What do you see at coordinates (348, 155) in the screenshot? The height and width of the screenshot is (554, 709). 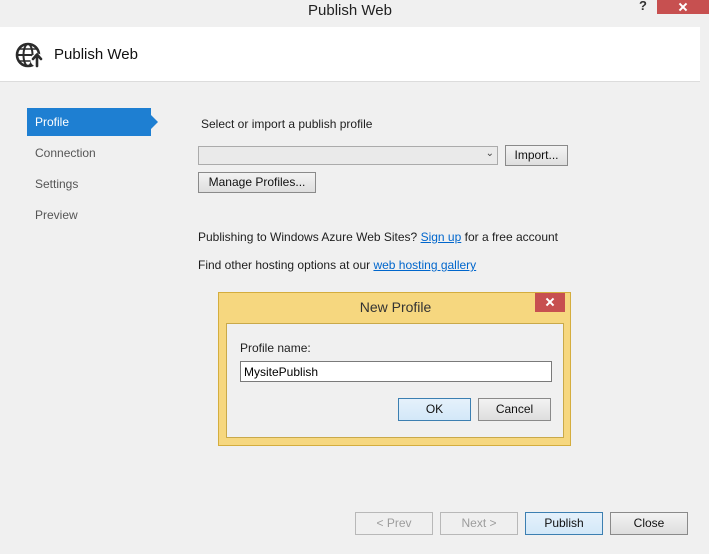 I see `profile-dropdown: ⌄` at bounding box center [348, 155].